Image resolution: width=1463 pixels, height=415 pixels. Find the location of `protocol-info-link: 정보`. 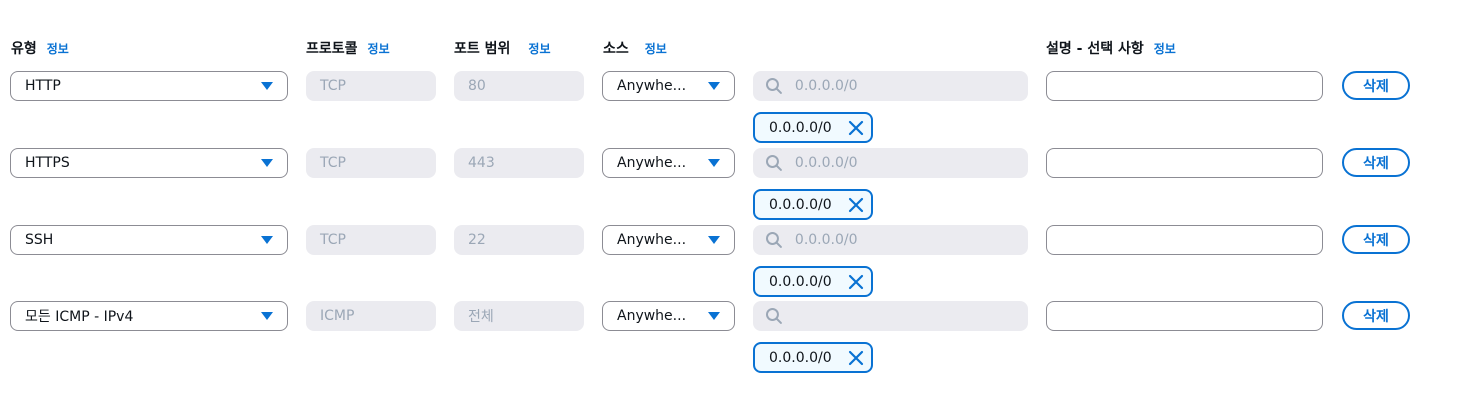

protocol-info-link: 정보 is located at coordinates (379, 48).